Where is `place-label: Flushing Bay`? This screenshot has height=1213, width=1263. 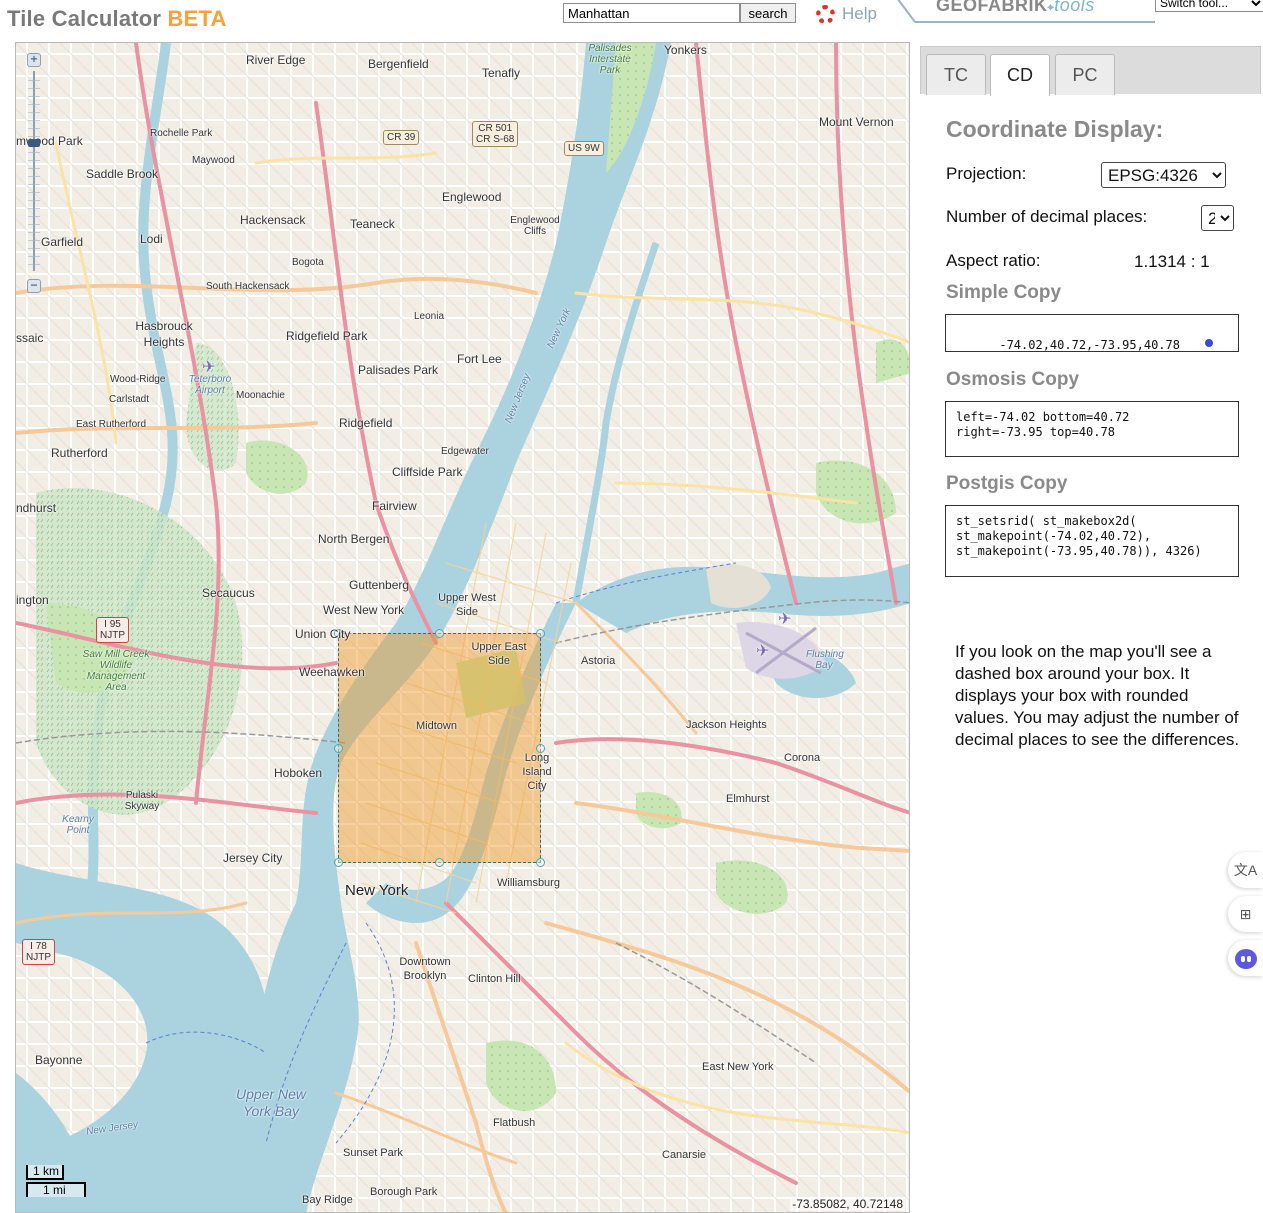 place-label: Flushing Bay is located at coordinates (825, 660).